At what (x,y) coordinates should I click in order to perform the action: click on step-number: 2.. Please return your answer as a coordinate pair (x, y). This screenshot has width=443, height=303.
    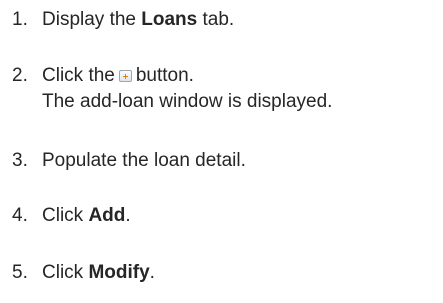
    Looking at the image, I should click on (20, 75).